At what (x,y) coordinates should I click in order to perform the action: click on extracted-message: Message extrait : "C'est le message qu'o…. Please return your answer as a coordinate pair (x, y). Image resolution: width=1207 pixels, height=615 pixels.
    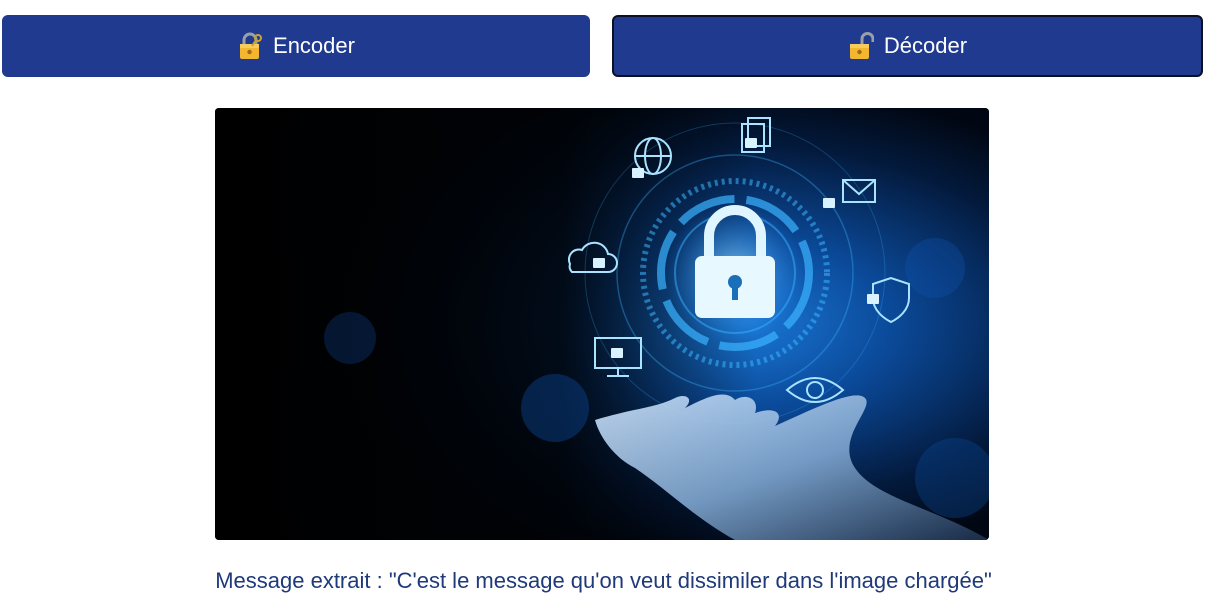
    Looking at the image, I should click on (603, 580).